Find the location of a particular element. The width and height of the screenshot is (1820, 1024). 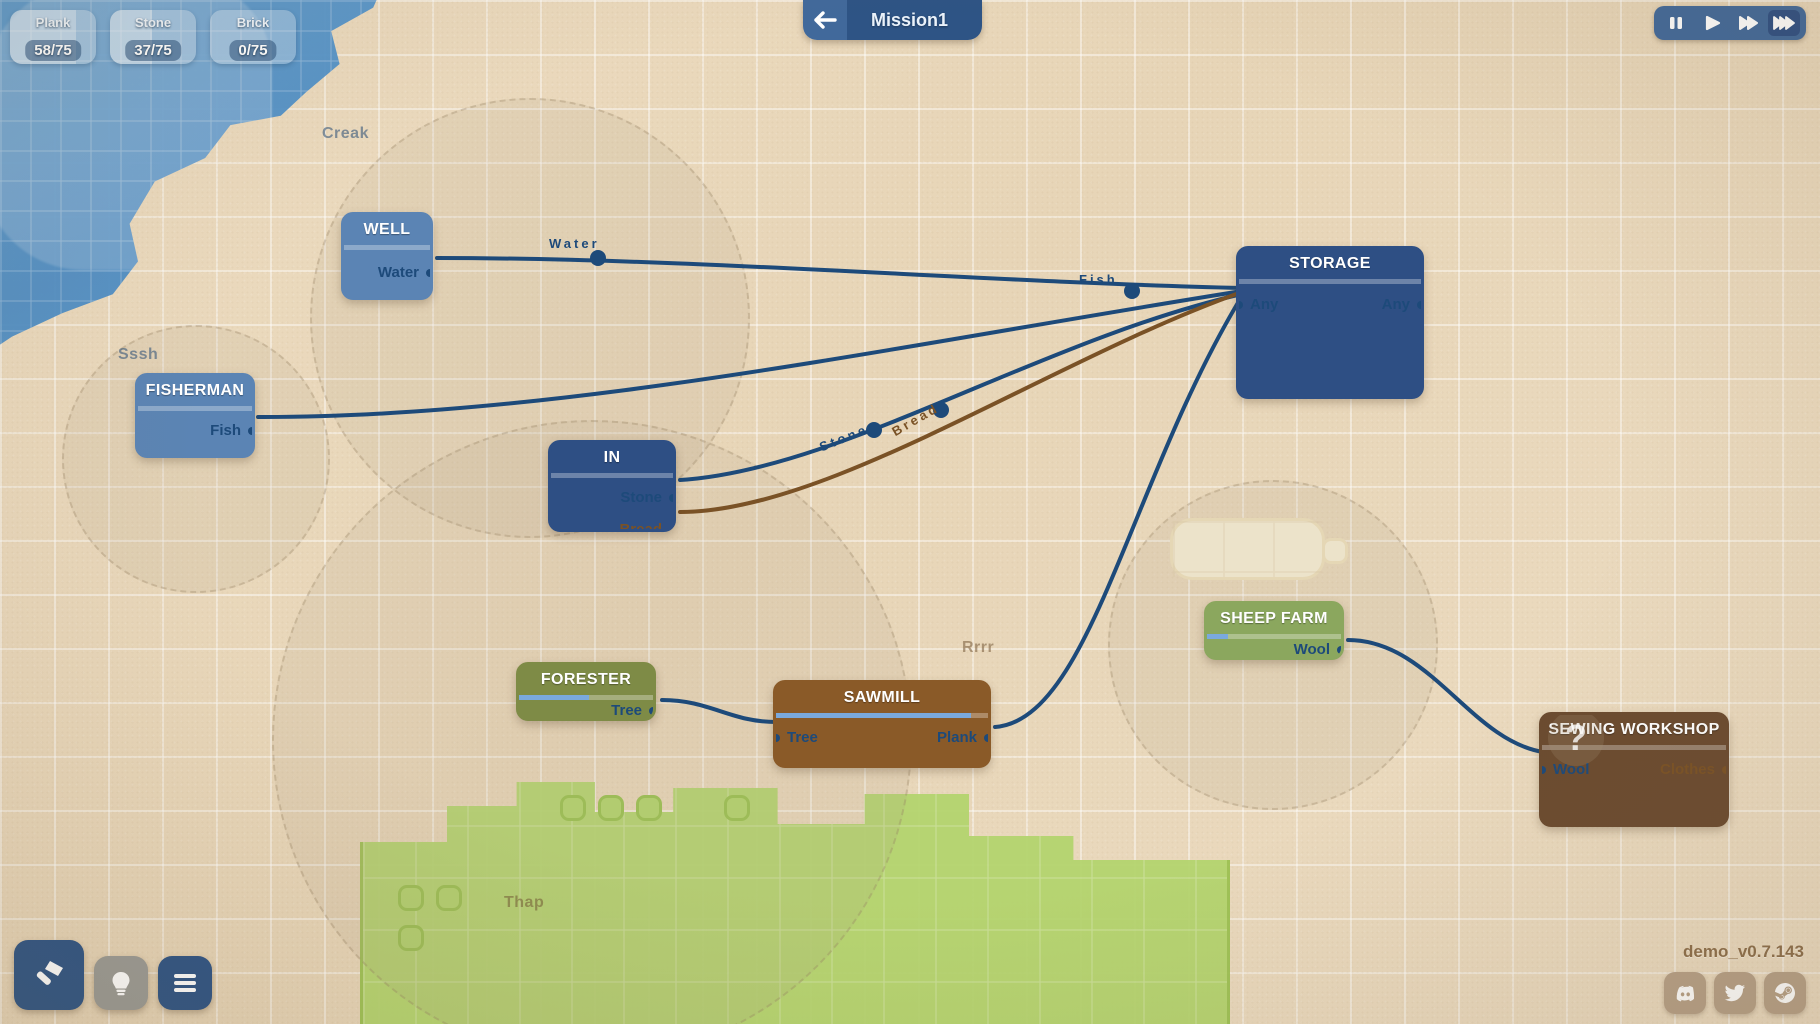

build-tool-button is located at coordinates (49, 975).